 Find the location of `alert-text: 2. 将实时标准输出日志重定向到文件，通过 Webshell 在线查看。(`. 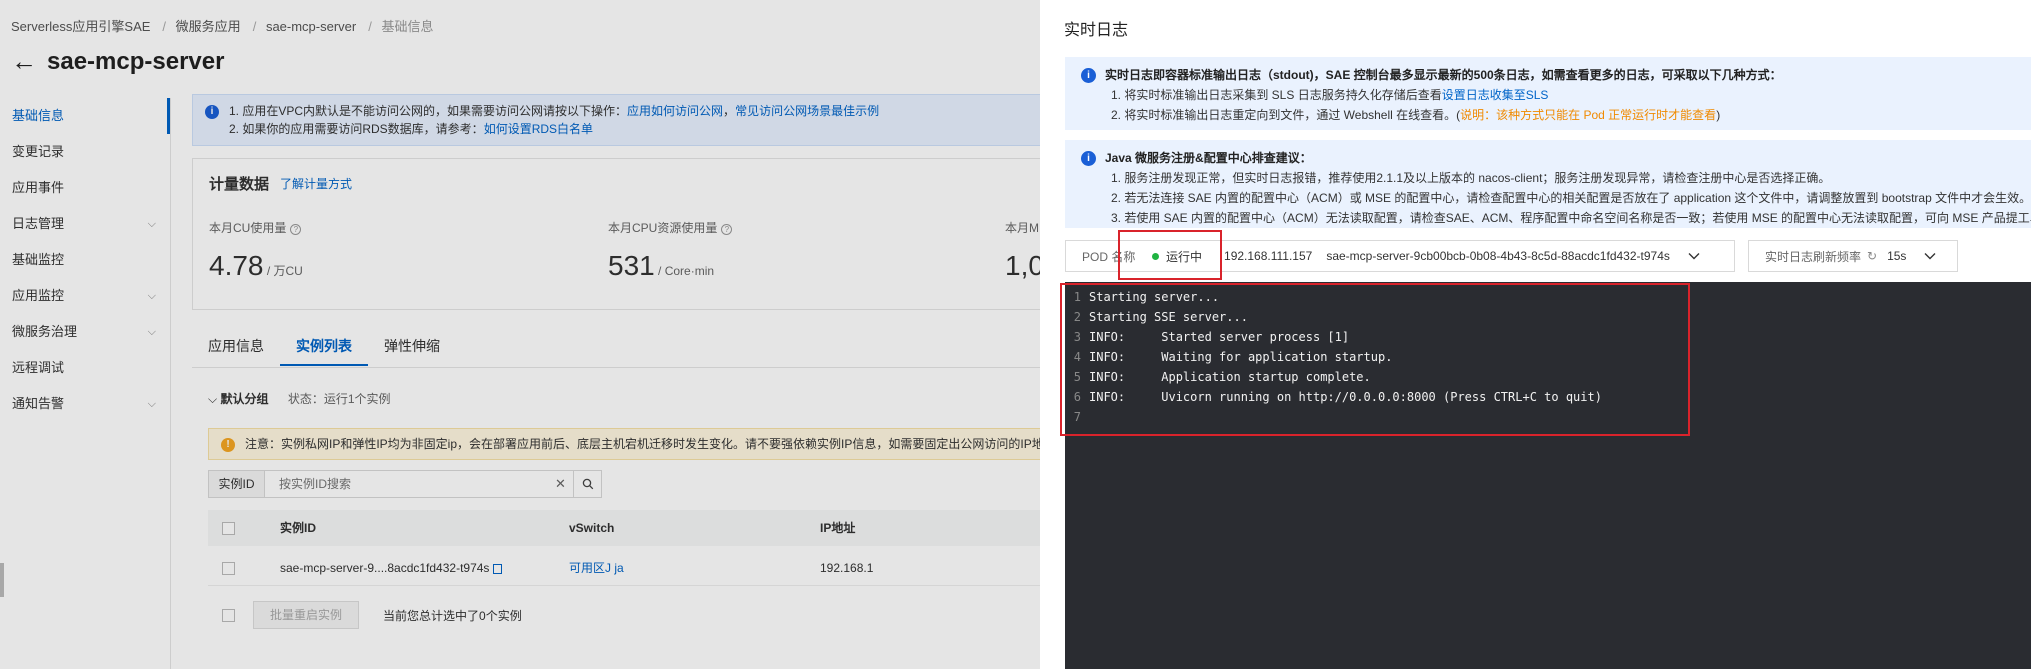

alert-text: 2. 将实时标准输出日志重定向到文件，通过 Webshell 在线查看。( is located at coordinates (1286, 115).